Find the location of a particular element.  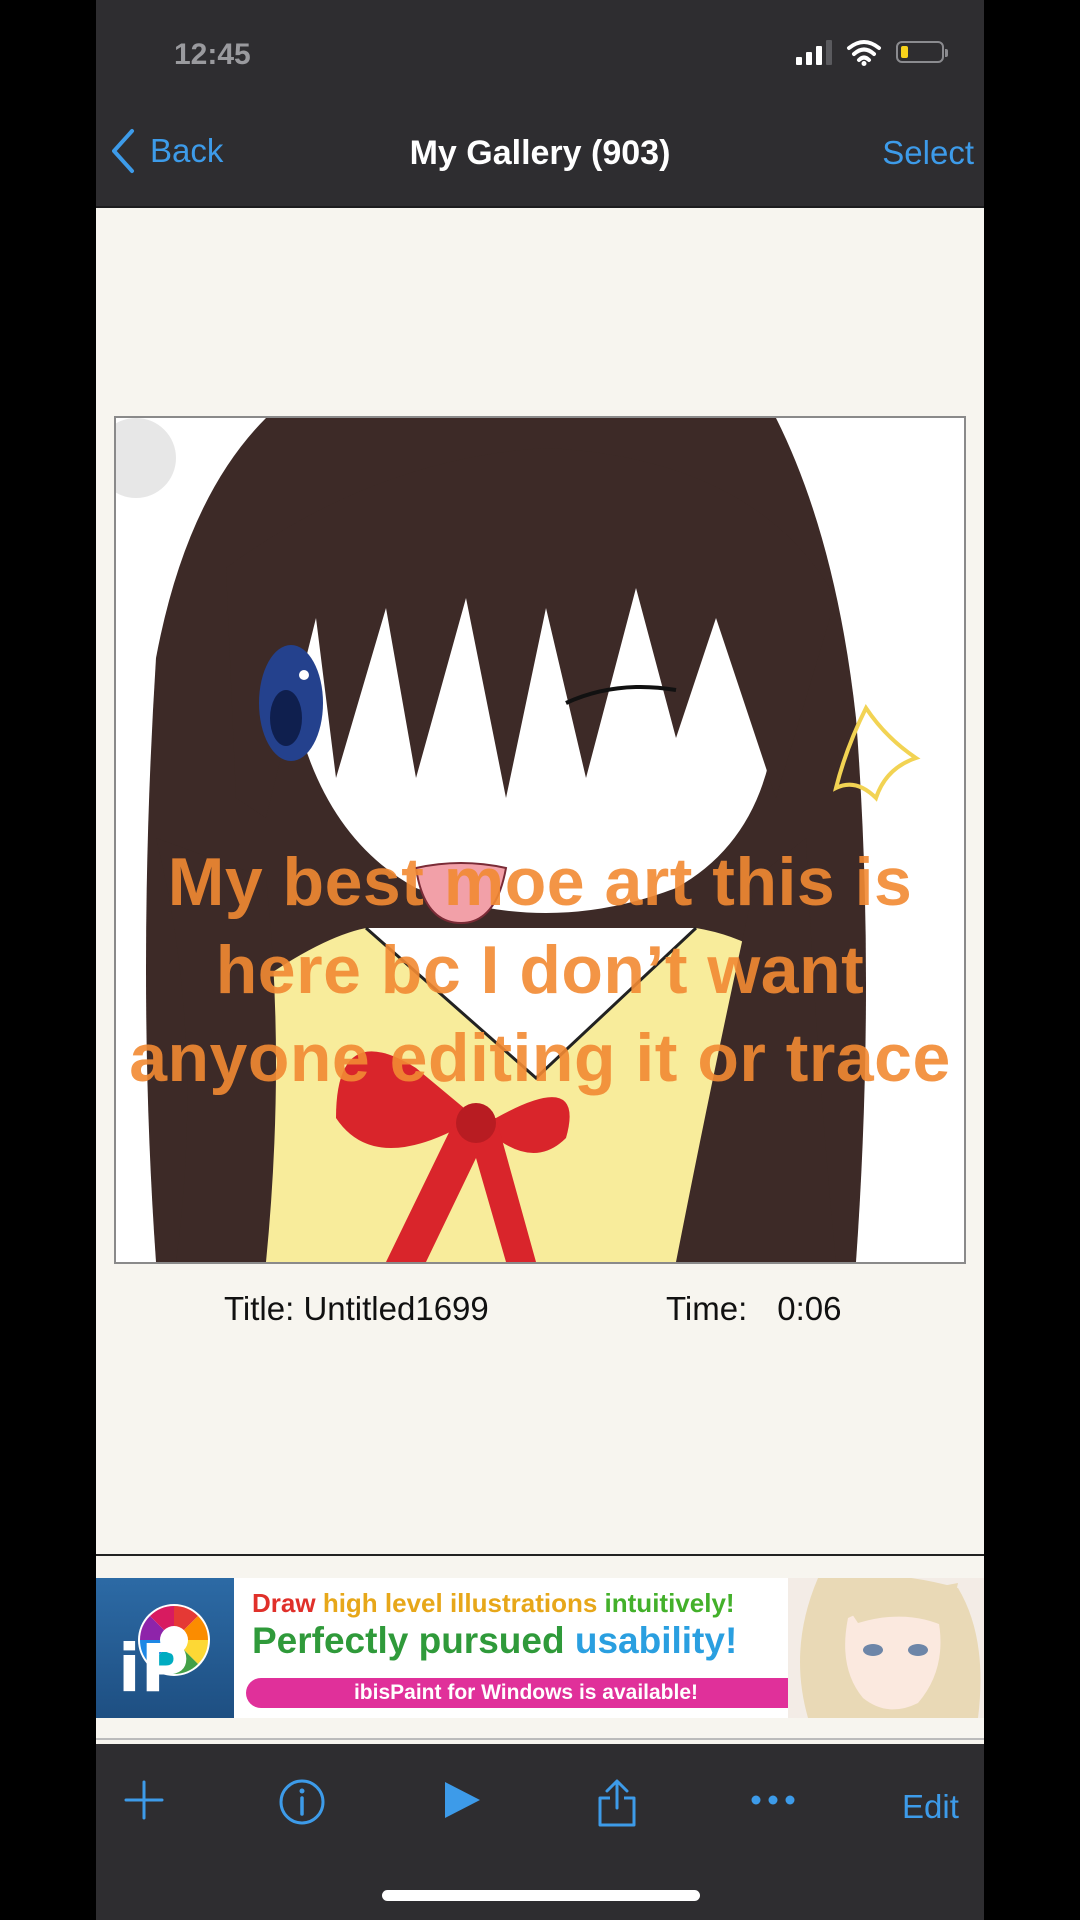

time-label: Time: is located at coordinates (707, 1308).